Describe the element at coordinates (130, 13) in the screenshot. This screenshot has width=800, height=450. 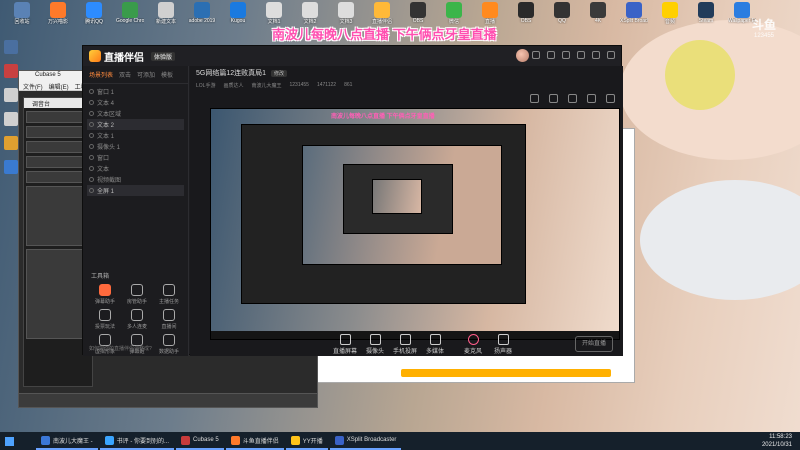
I see `desktop-icon: Google Chrome` at that location.